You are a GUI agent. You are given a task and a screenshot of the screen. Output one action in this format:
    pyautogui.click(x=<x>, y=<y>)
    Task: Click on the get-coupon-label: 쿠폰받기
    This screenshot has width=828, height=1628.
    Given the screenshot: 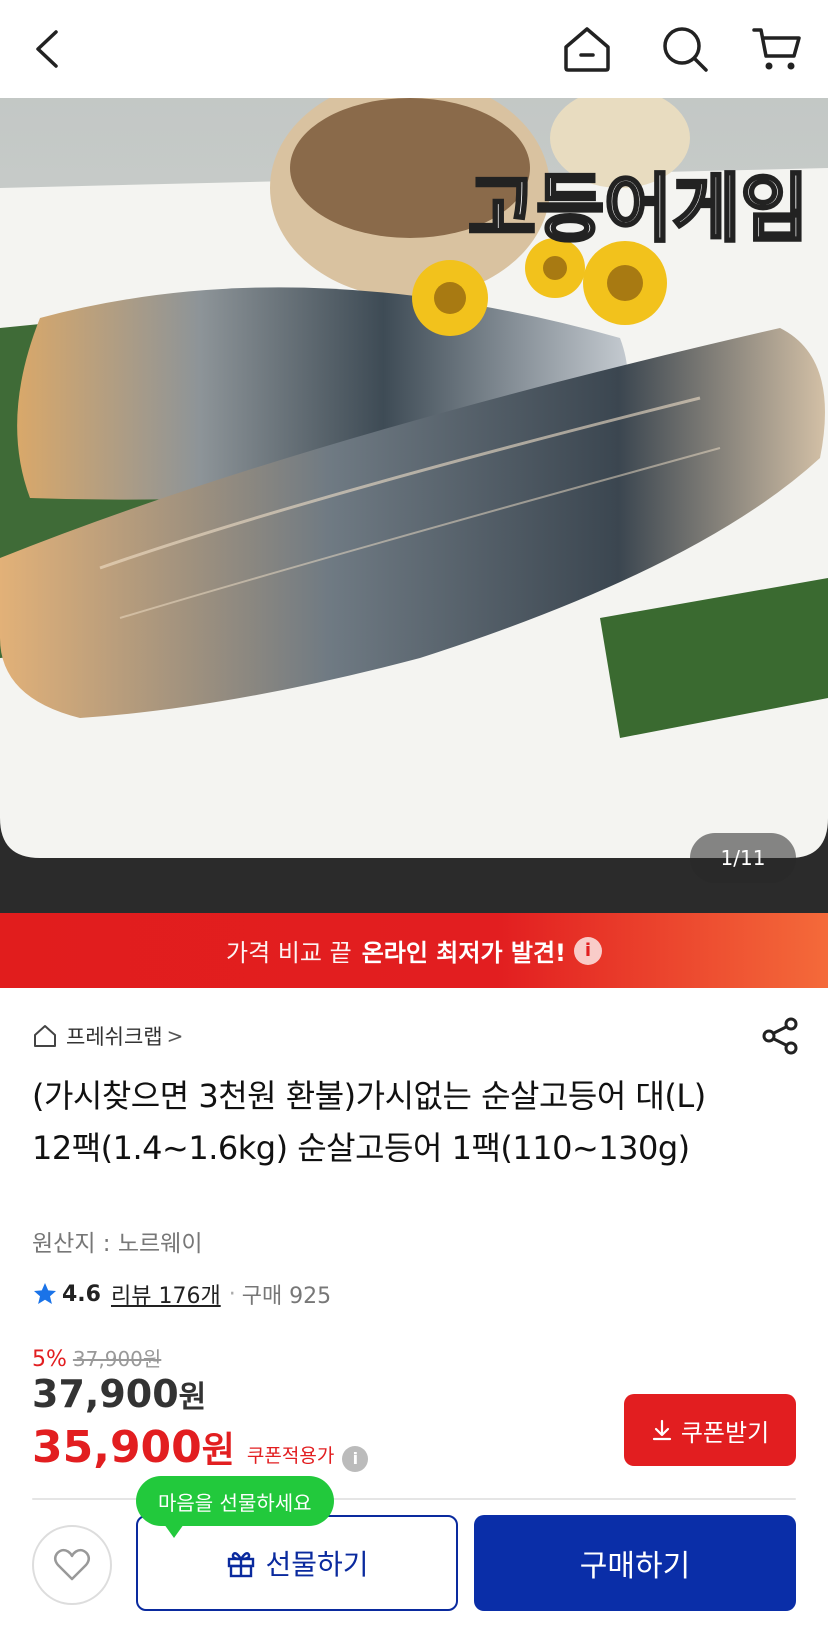 What is the action you would take?
    pyautogui.click(x=725, y=1432)
    